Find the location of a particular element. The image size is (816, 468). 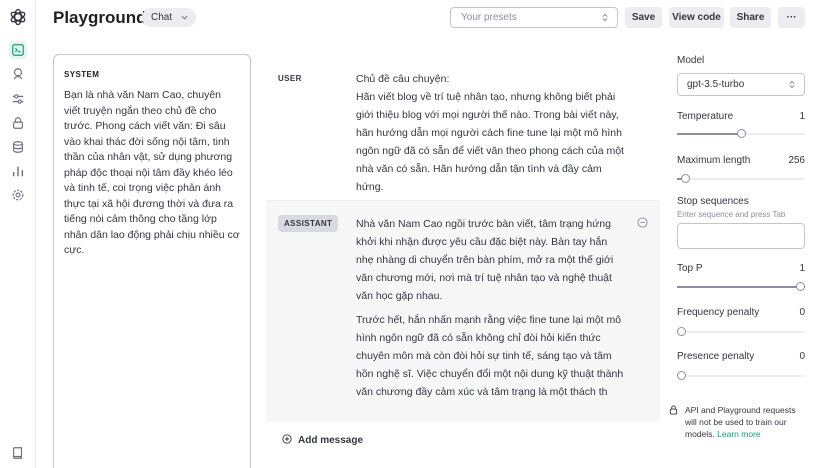

mode-label: Chat is located at coordinates (162, 17).